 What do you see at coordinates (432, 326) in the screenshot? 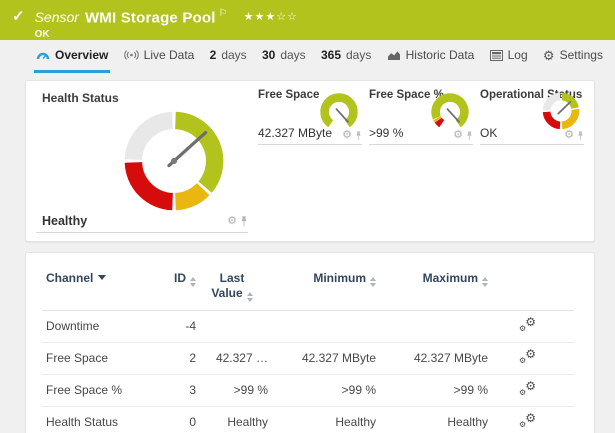
I see `channel-maximum` at bounding box center [432, 326].